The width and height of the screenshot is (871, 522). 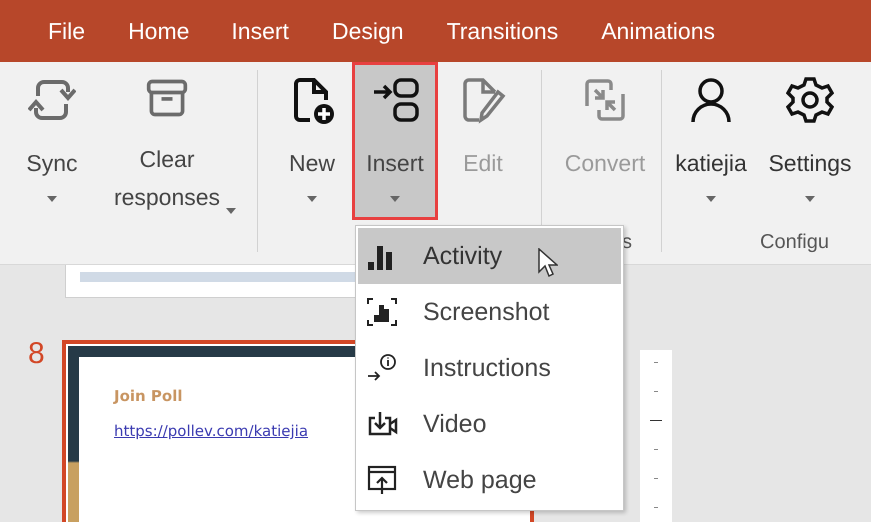 What do you see at coordinates (211, 431) in the screenshot?
I see `poll-link: https://pollev.com/katiejia` at bounding box center [211, 431].